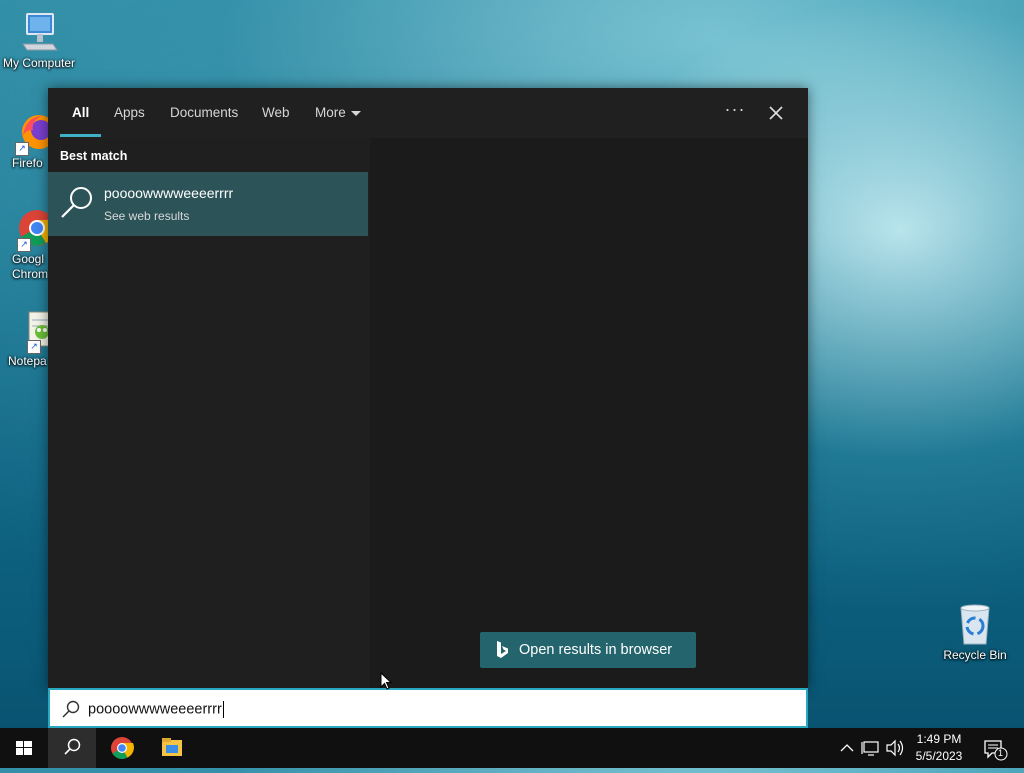 The image size is (1024, 773). I want to click on windows-start-icon, so click(24, 748).